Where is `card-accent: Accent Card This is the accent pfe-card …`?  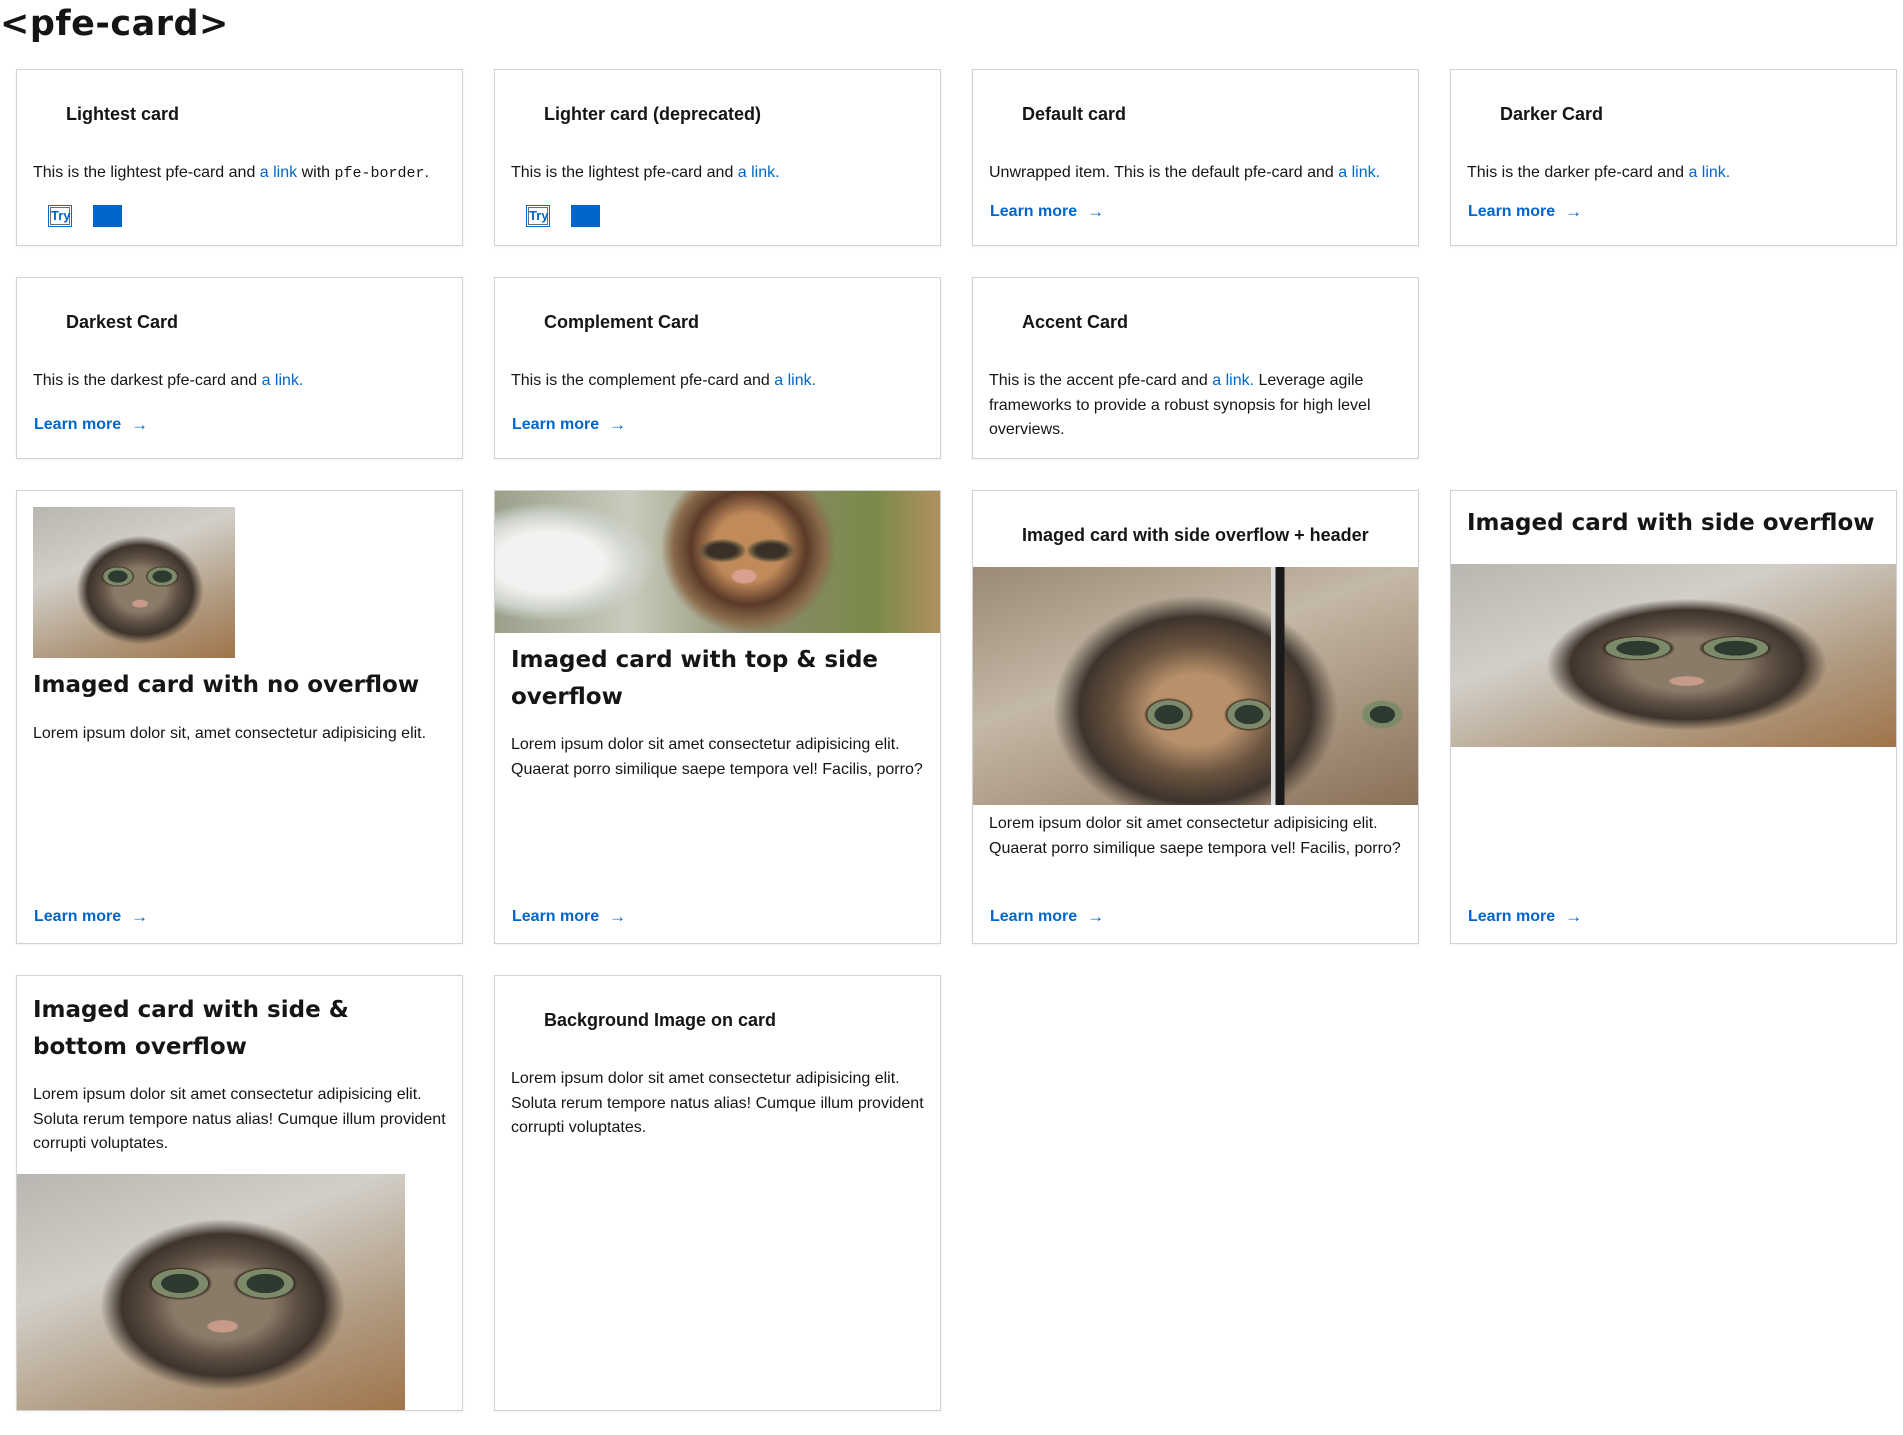 card-accent: Accent Card This is the accent pfe-card … is located at coordinates (1195, 368).